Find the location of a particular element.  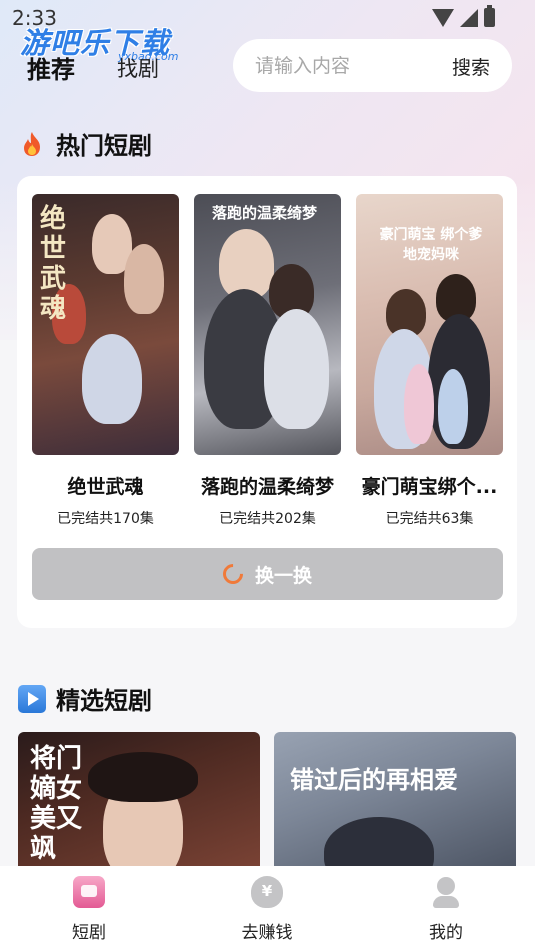

selected-section-heading: 精选短剧 is located at coordinates (85, 698).